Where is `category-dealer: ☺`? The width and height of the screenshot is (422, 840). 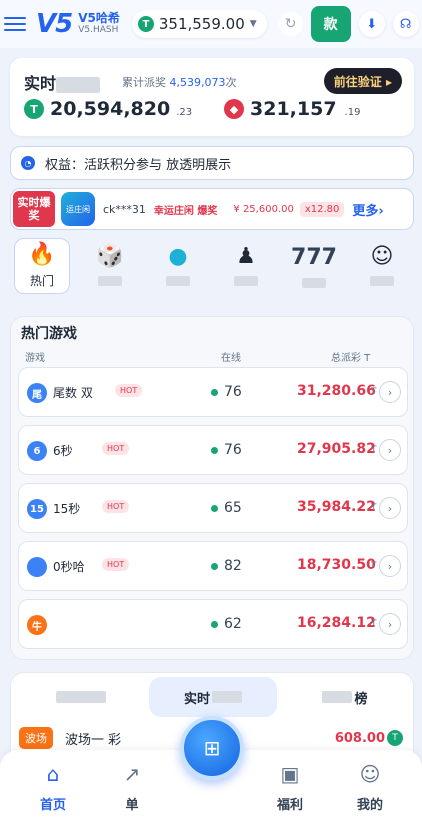
category-dealer: ☺ is located at coordinates (382, 266).